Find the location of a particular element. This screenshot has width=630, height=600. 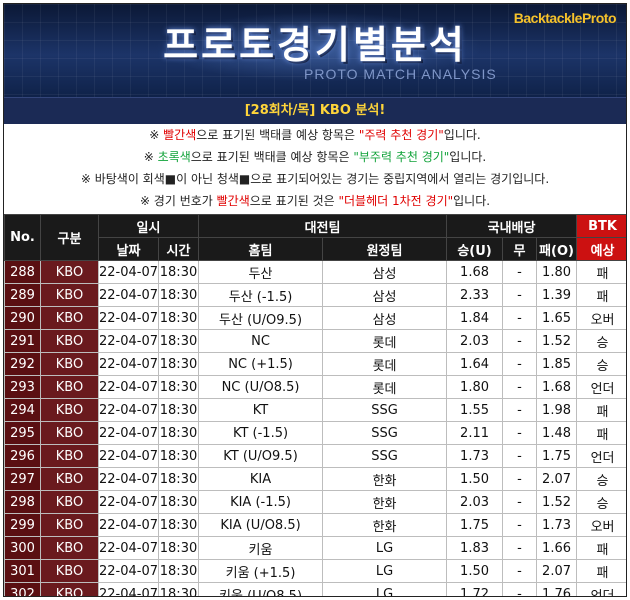

table-row: 289 KBO 22-04-07 18:30 두산 (-1.5) 삼성 2.33-1.39 패 is located at coordinates (315, 295).